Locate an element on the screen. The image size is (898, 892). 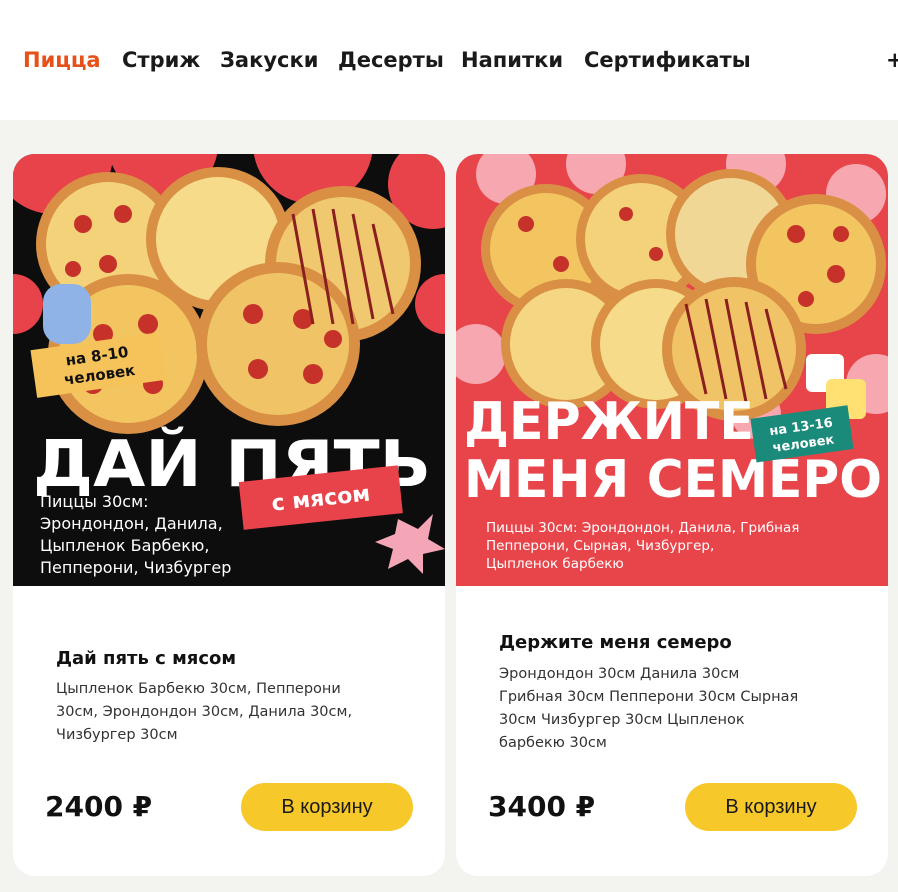
banner-headline: ДЕРЖИТЕ is located at coordinates (609, 422).